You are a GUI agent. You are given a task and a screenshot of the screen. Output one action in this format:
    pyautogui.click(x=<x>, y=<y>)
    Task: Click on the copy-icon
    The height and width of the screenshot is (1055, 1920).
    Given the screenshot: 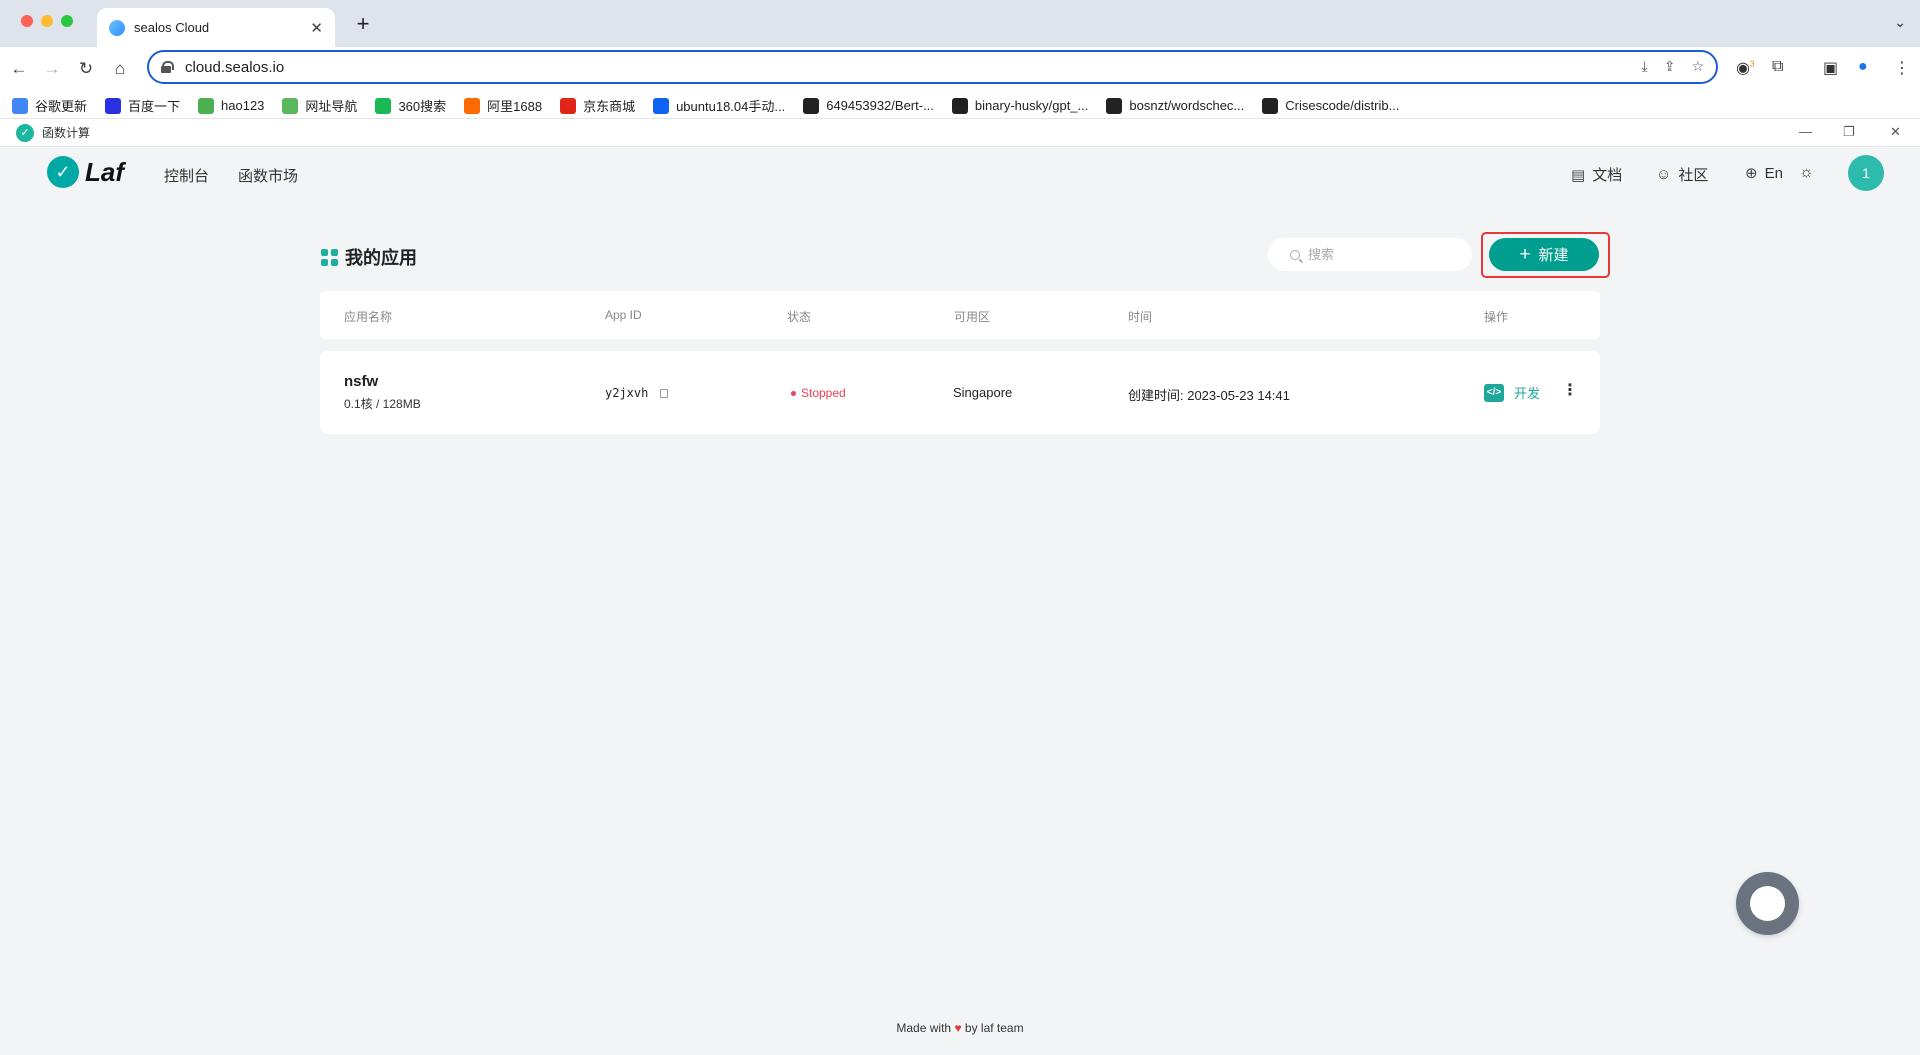 What is the action you would take?
    pyautogui.click(x=663, y=393)
    